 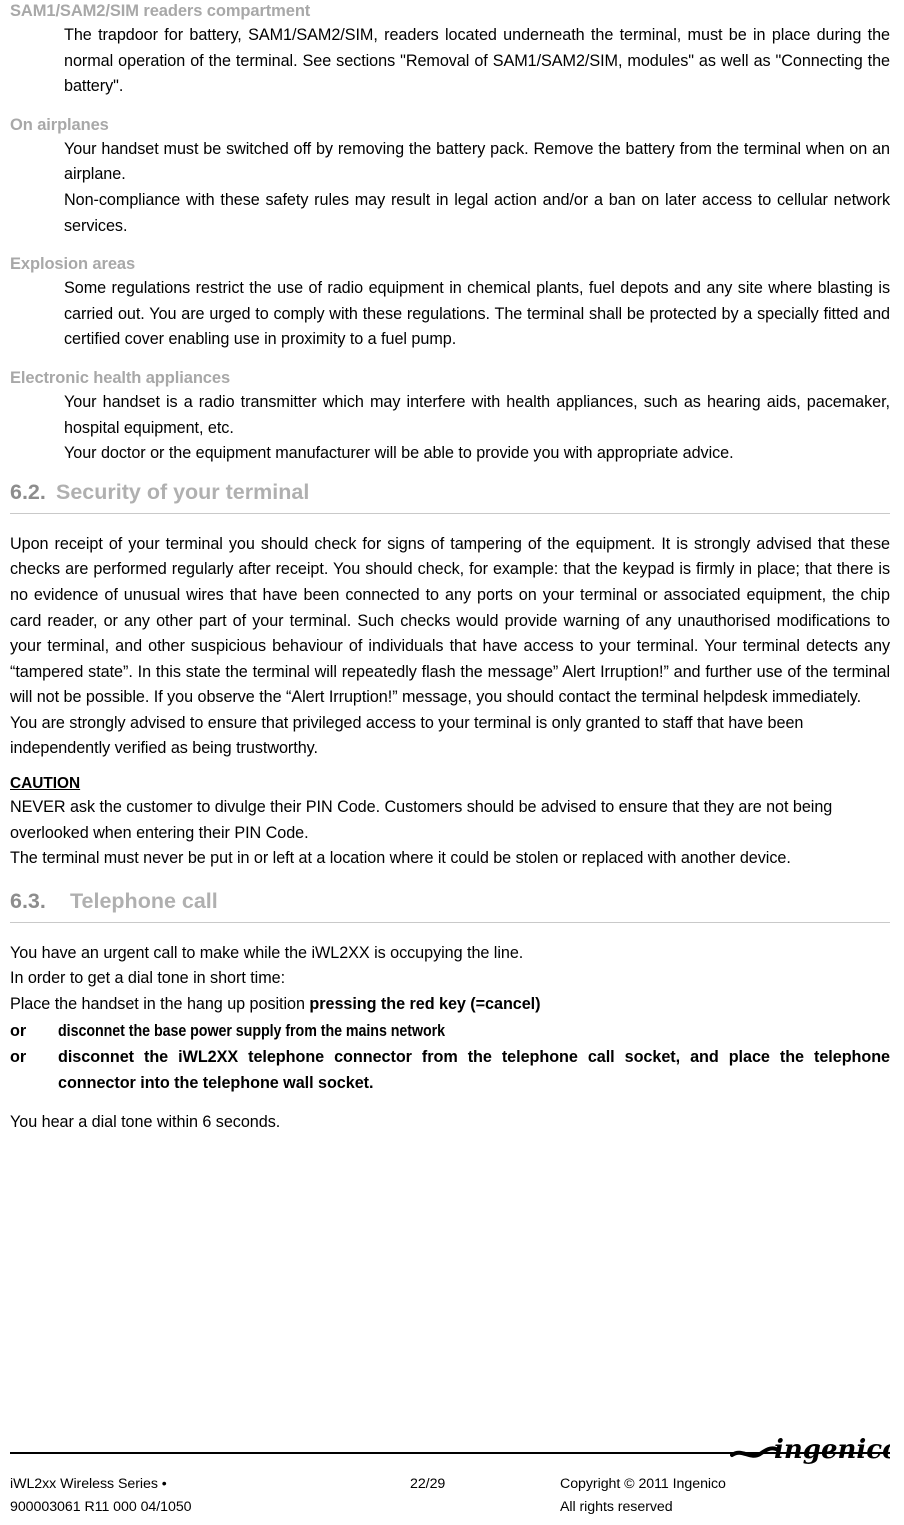 I want to click on ingenico-logo-icon: ingenico, so click(x=810, y=1450).